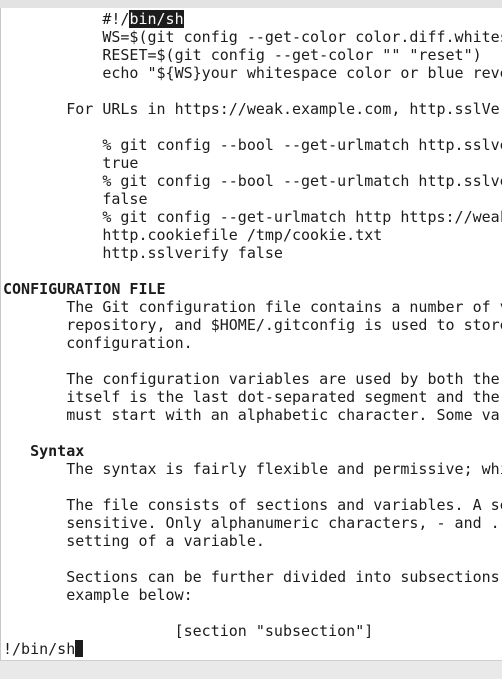 This screenshot has height=679, width=502. I want to click on line-text: setting of a variable., so click(165, 541).